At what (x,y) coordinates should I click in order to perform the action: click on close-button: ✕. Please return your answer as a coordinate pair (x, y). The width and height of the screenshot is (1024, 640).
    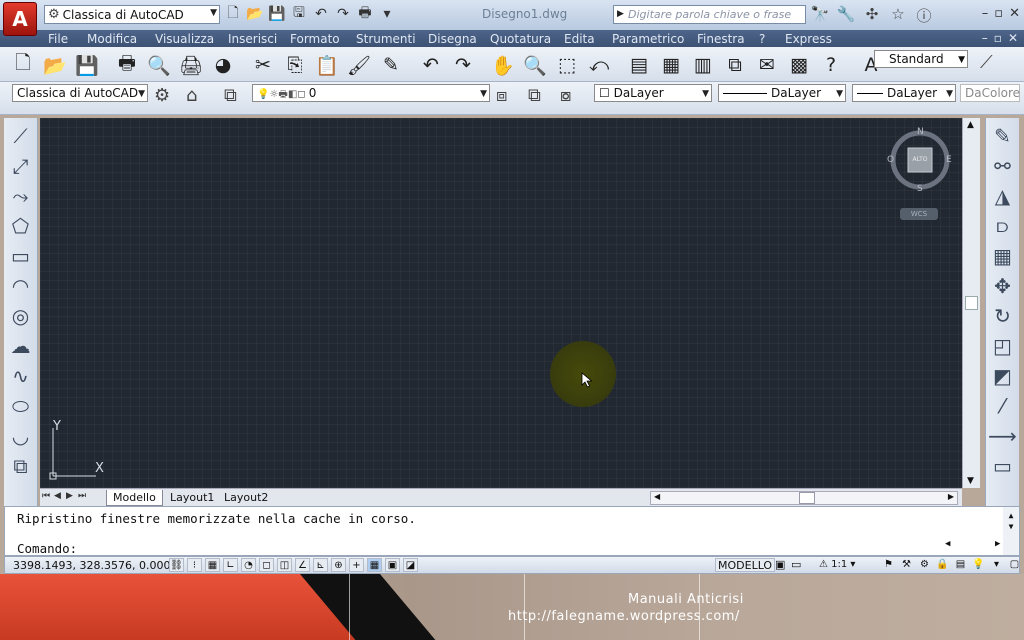
    Looking at the image, I should click on (1014, 13).